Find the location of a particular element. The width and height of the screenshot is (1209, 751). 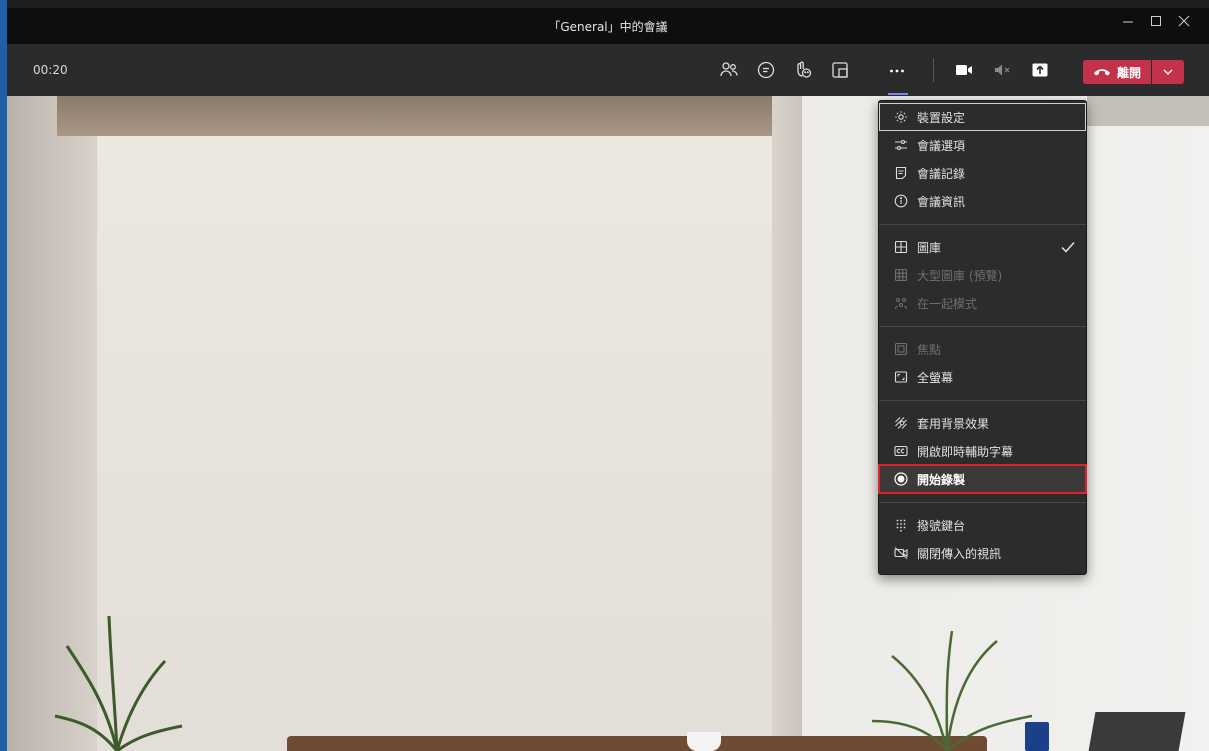

together-mode-icon is located at coordinates (901, 303).